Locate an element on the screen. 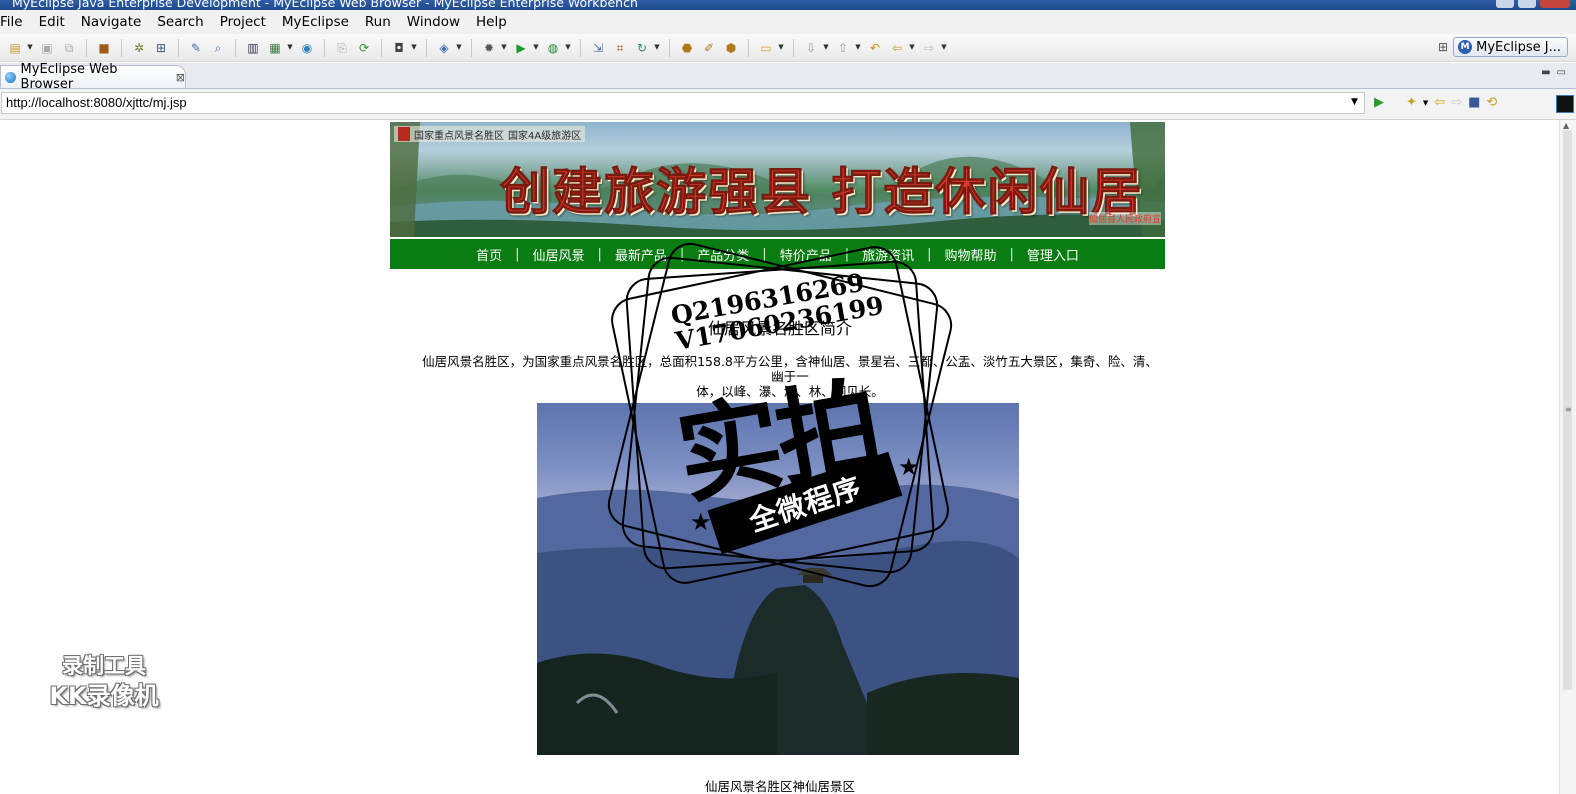 This screenshot has width=1576, height=794. maximize-button is located at coordinates (1527, 4).